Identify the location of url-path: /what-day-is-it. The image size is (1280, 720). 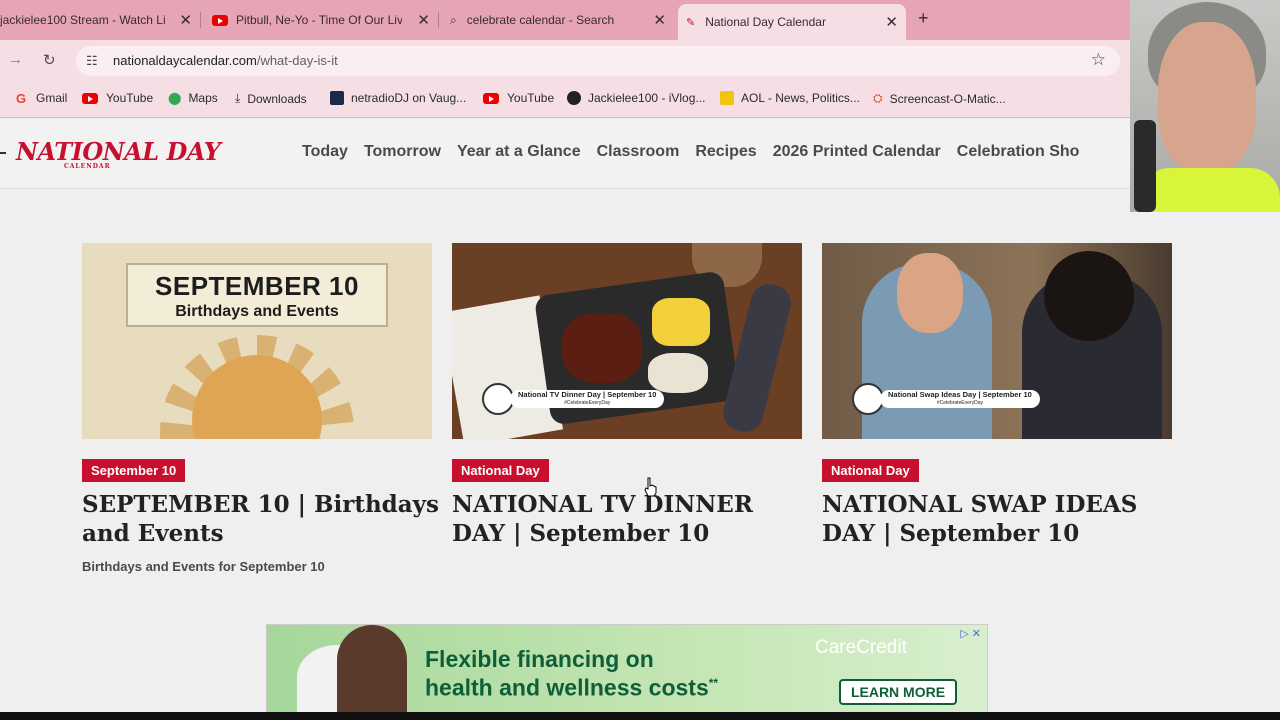
(297, 60).